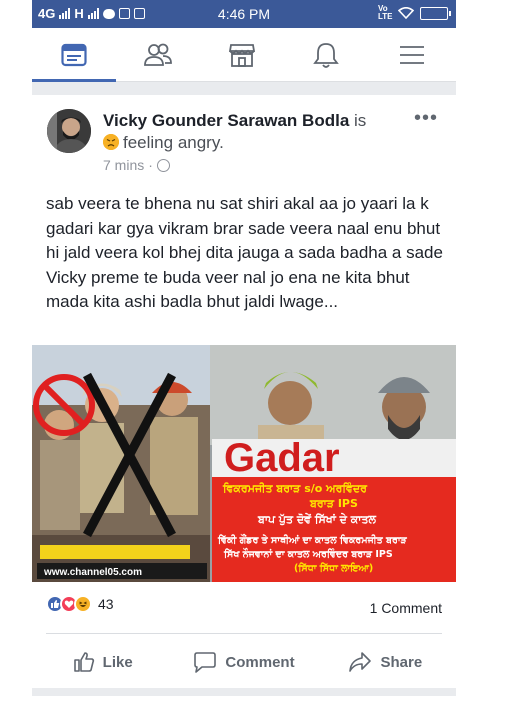 Image resolution: width=527 pixels, height=706 pixels. I want to click on like-button: Like, so click(102, 662).